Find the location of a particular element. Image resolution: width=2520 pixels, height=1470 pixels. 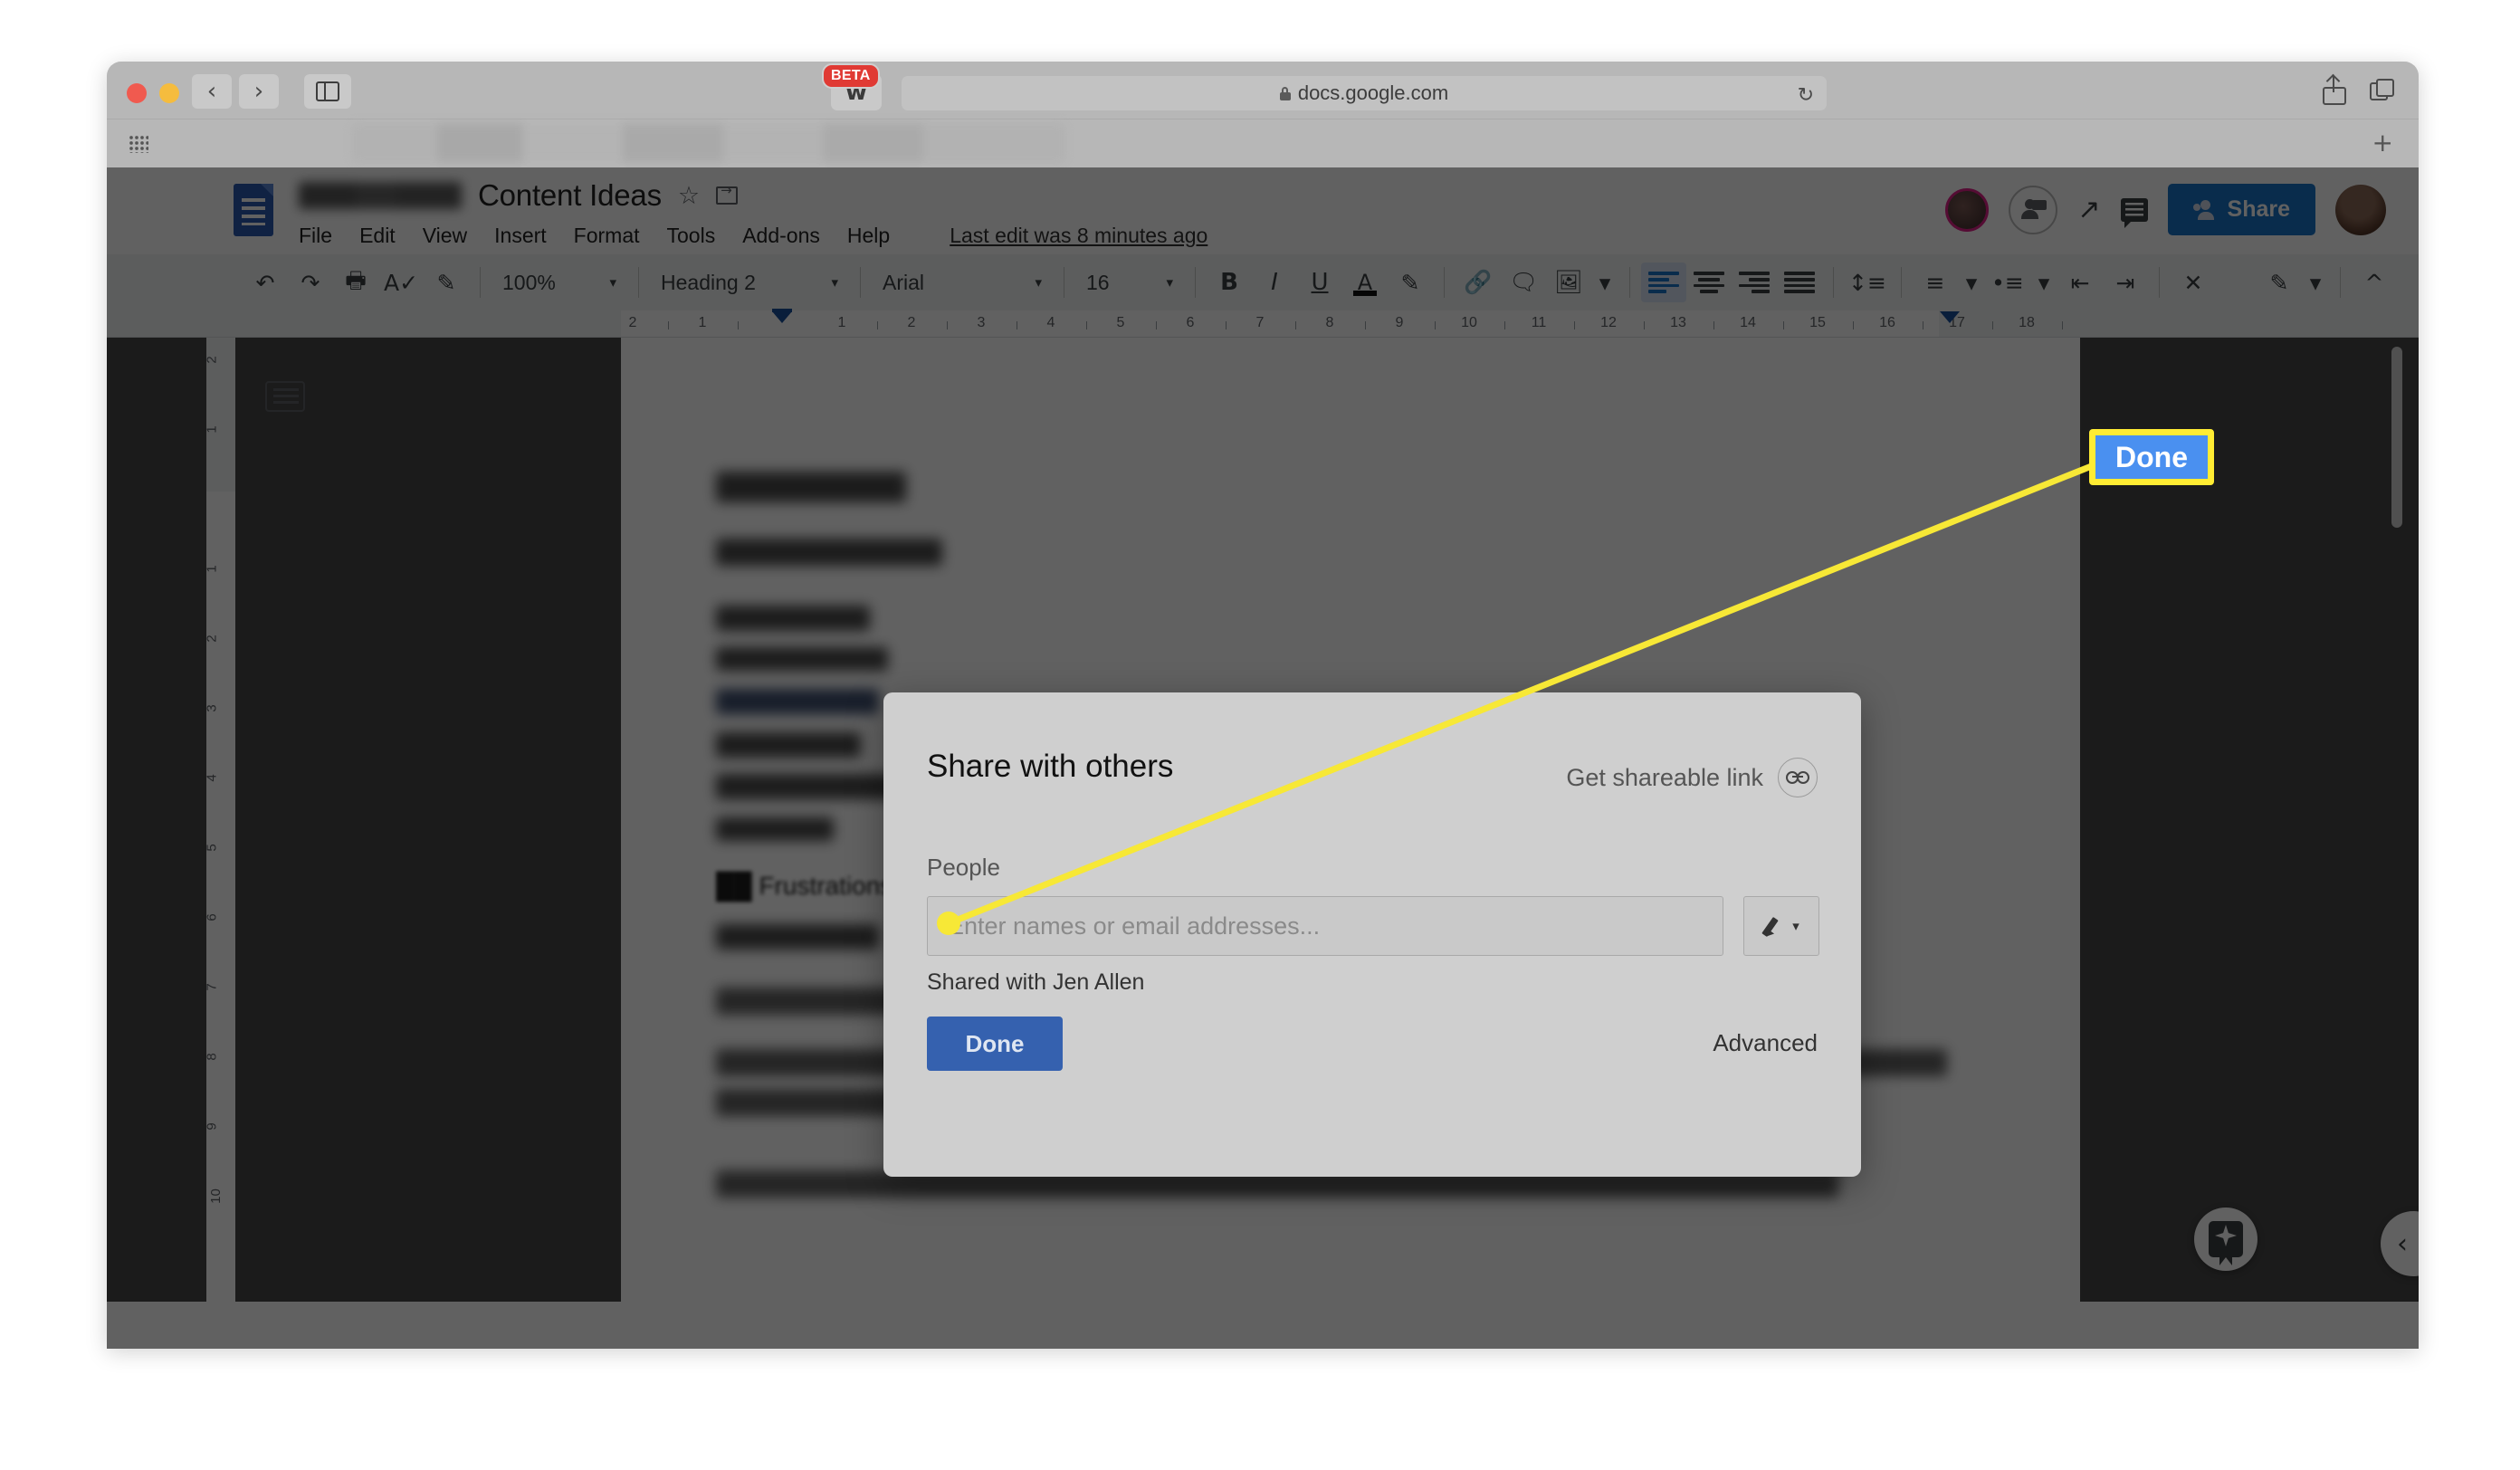

decrease-indent-icon: ⇤ is located at coordinates (2080, 282).